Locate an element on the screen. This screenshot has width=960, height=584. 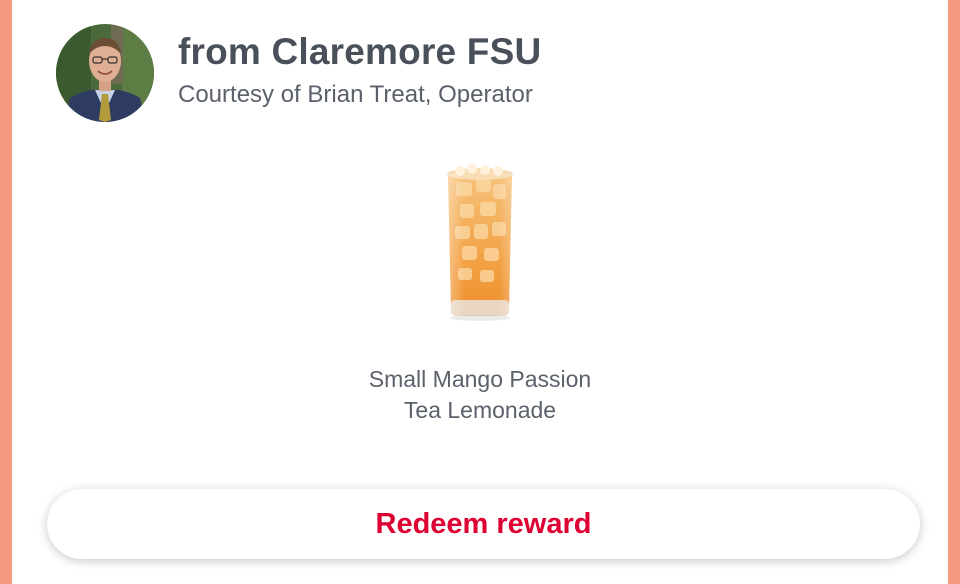
reward-item-name-line2: Tea Lemonade is located at coordinates (480, 410).